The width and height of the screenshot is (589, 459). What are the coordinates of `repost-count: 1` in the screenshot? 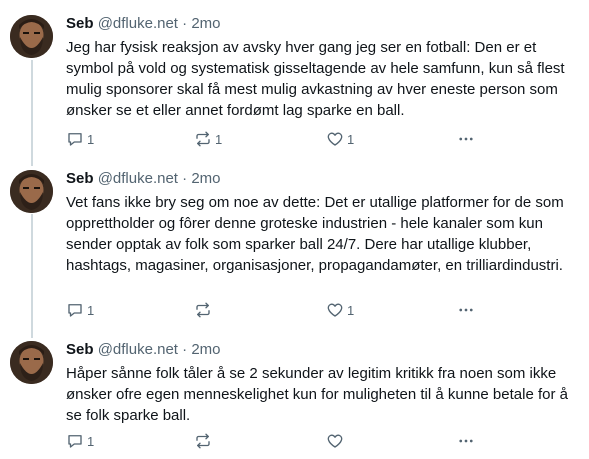 It's located at (219, 139).